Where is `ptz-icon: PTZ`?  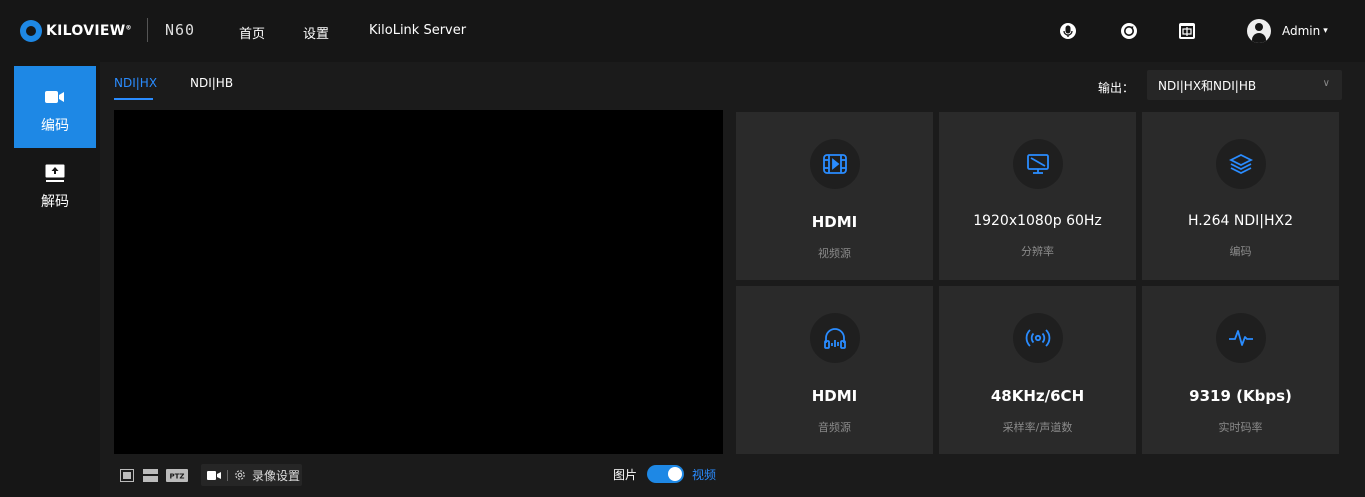 ptz-icon: PTZ is located at coordinates (177, 475).